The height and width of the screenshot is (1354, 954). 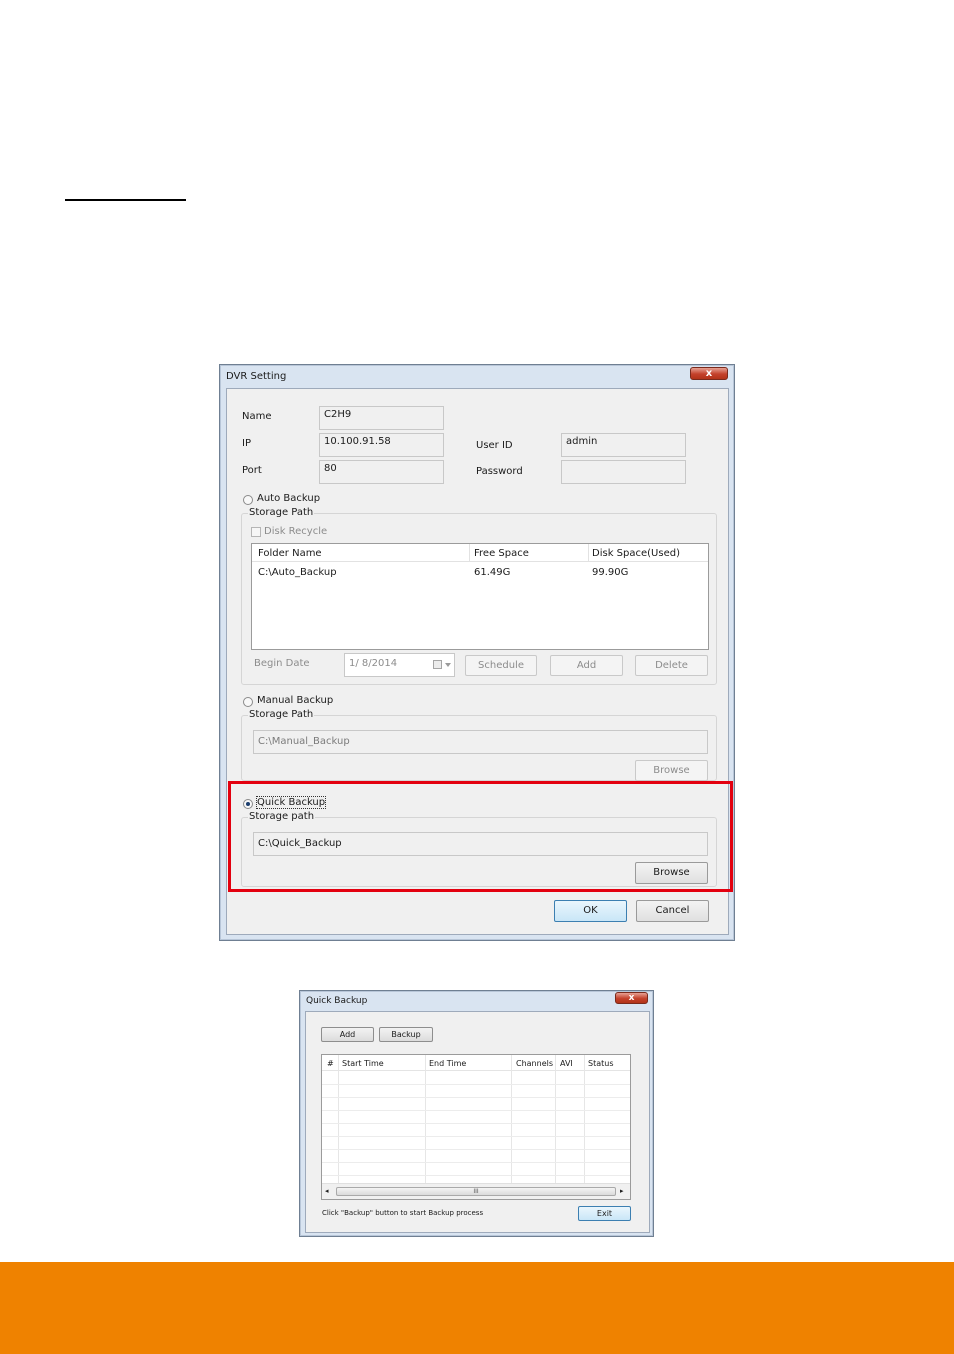 What do you see at coordinates (347, 1034) in the screenshot?
I see `quick-add-button: Add` at bounding box center [347, 1034].